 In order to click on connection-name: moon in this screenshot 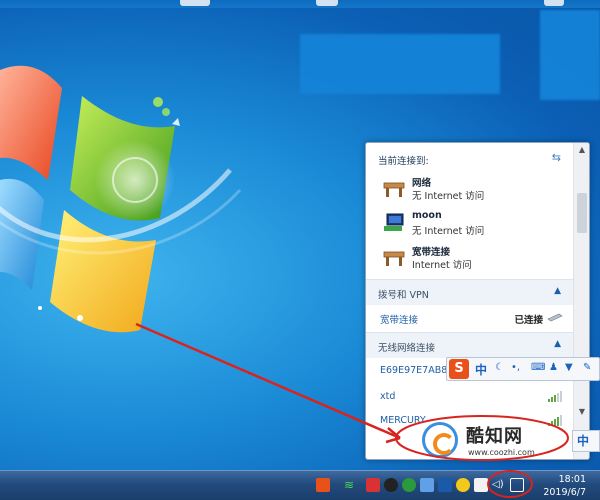, I will do `click(427, 215)`.